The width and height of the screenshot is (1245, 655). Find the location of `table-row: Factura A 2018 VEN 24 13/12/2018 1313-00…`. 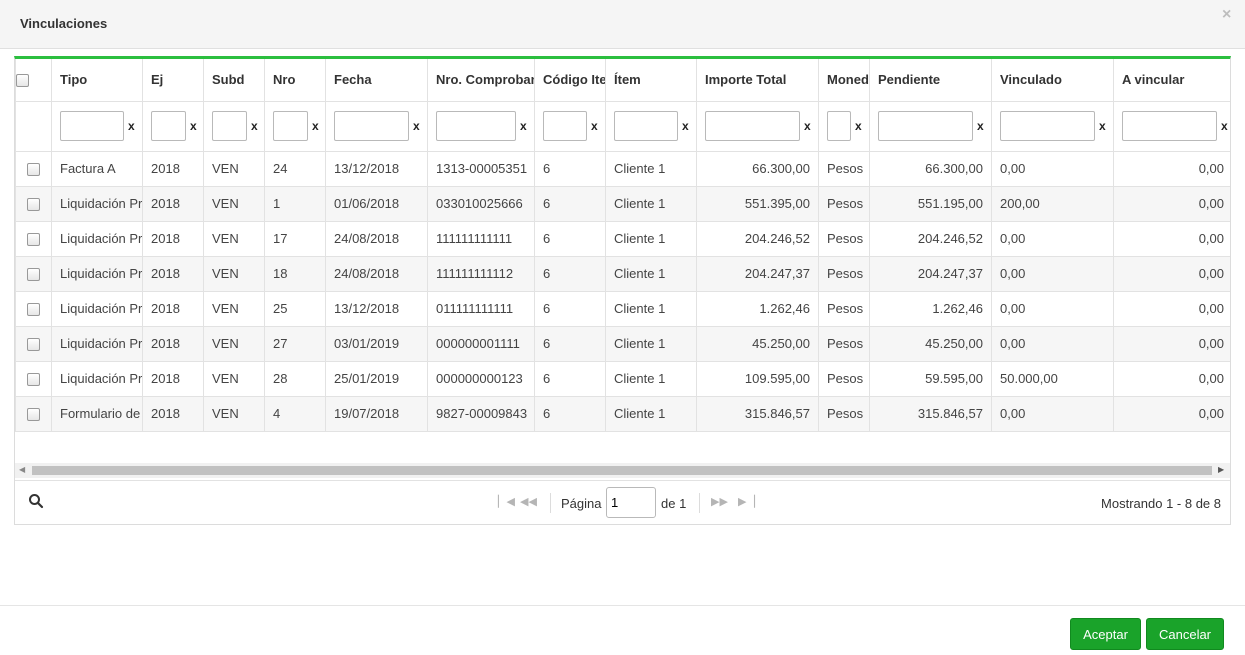

table-row: Factura A 2018 VEN 24 13/12/2018 1313-00… is located at coordinates (622, 168).